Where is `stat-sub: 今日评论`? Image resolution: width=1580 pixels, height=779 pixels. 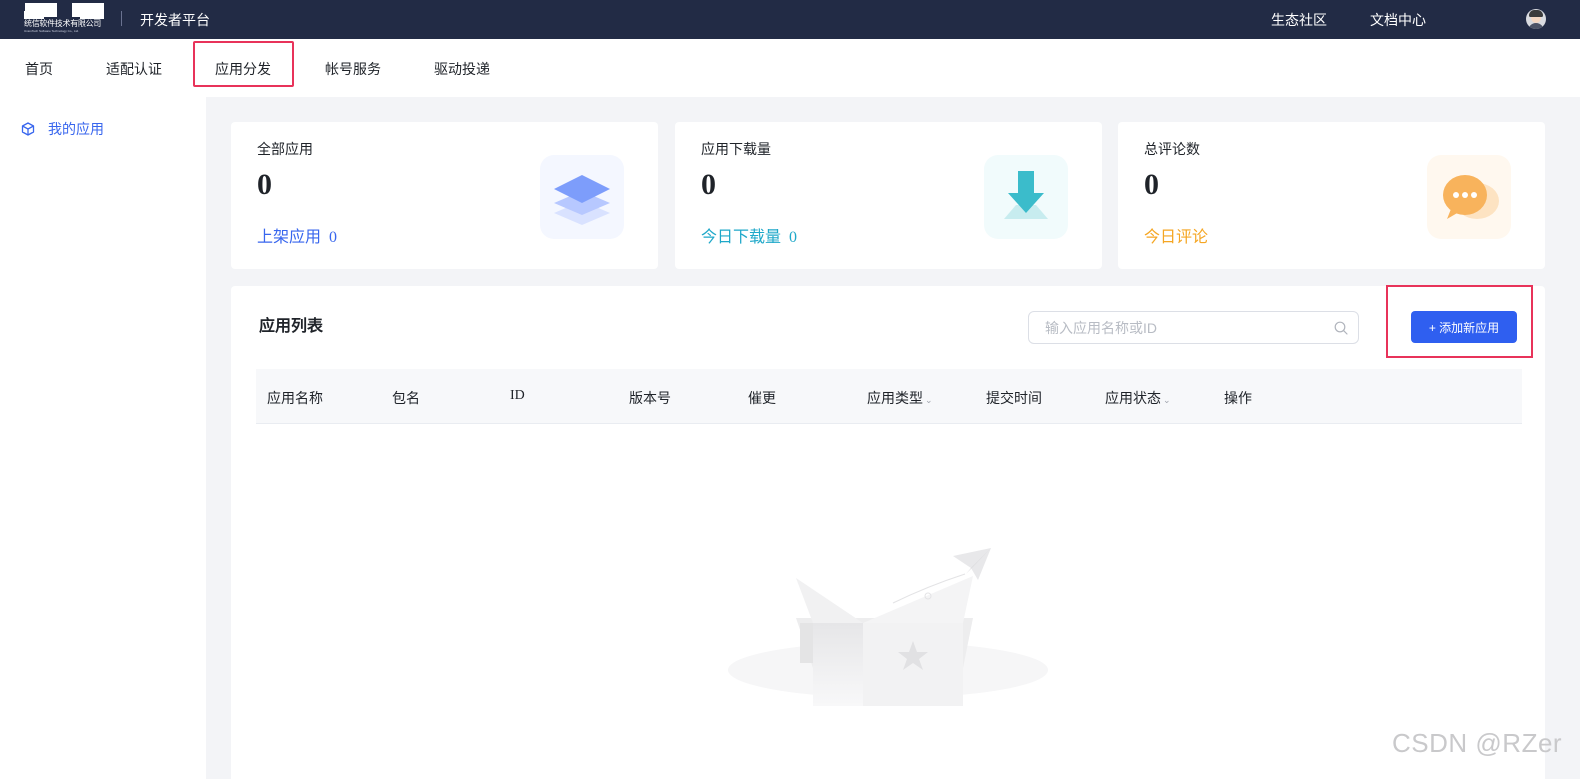
stat-sub: 今日评论 is located at coordinates (1176, 235).